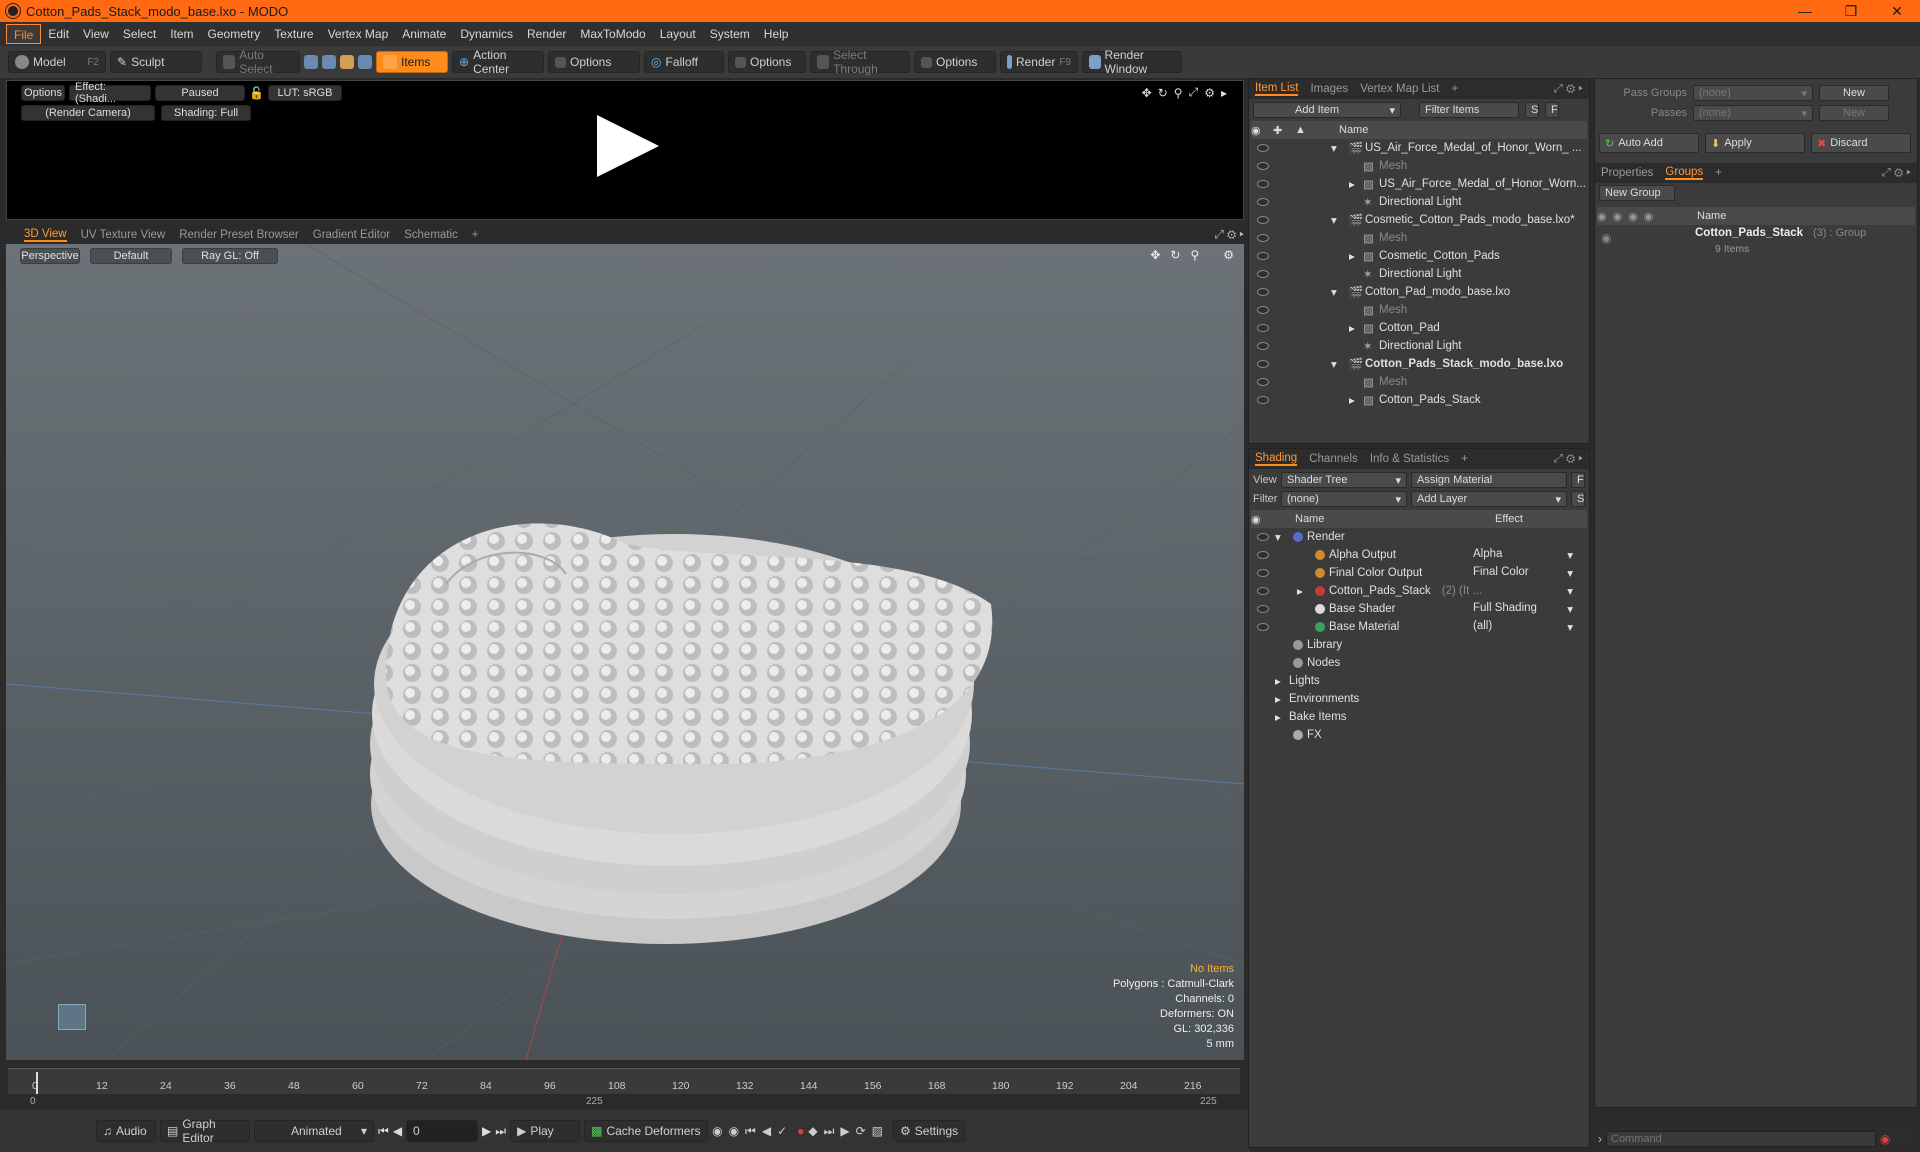 This screenshot has height=1152, width=1920. I want to click on record-macro-icon: ◉, so click(1885, 1139).